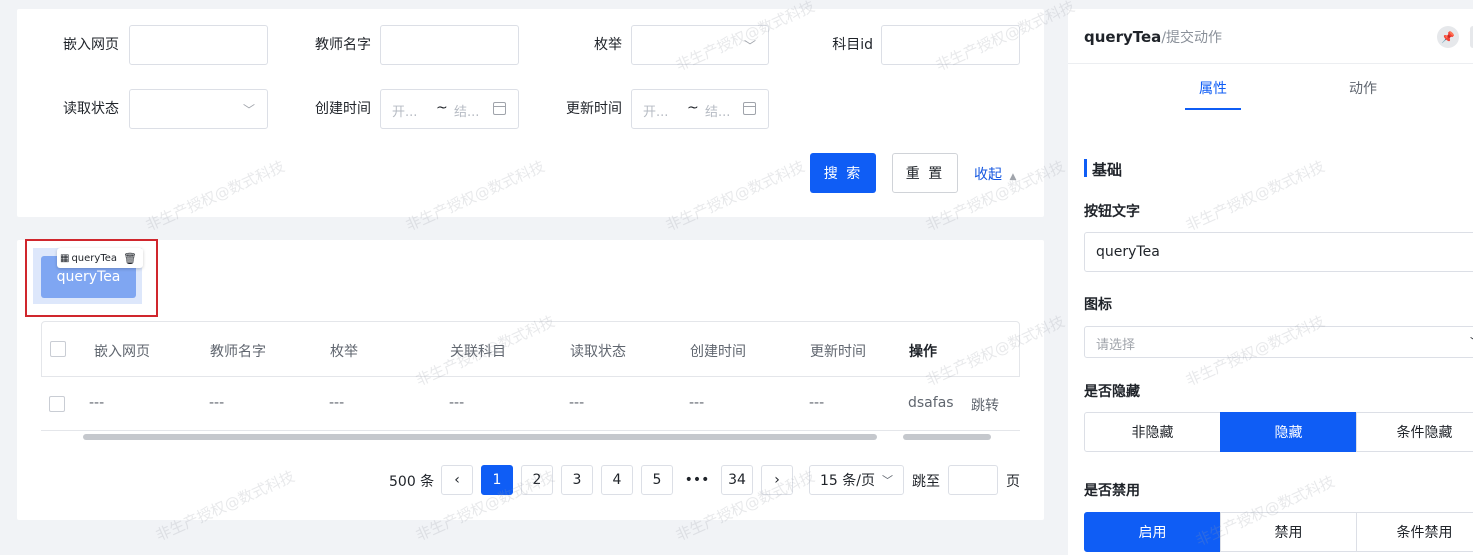 Image resolution: width=1473 pixels, height=555 pixels. Describe the element at coordinates (852, 45) in the screenshot. I see `field-label-subject-id: 科目id` at that location.